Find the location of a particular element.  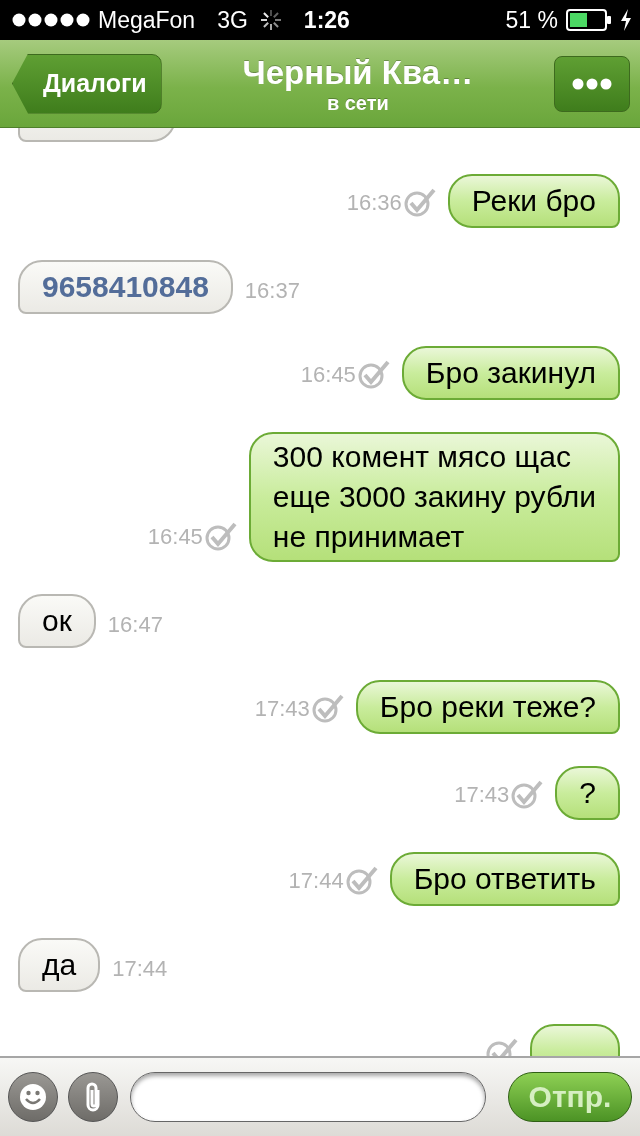

phone-link: 9658410848 is located at coordinates (125, 287).